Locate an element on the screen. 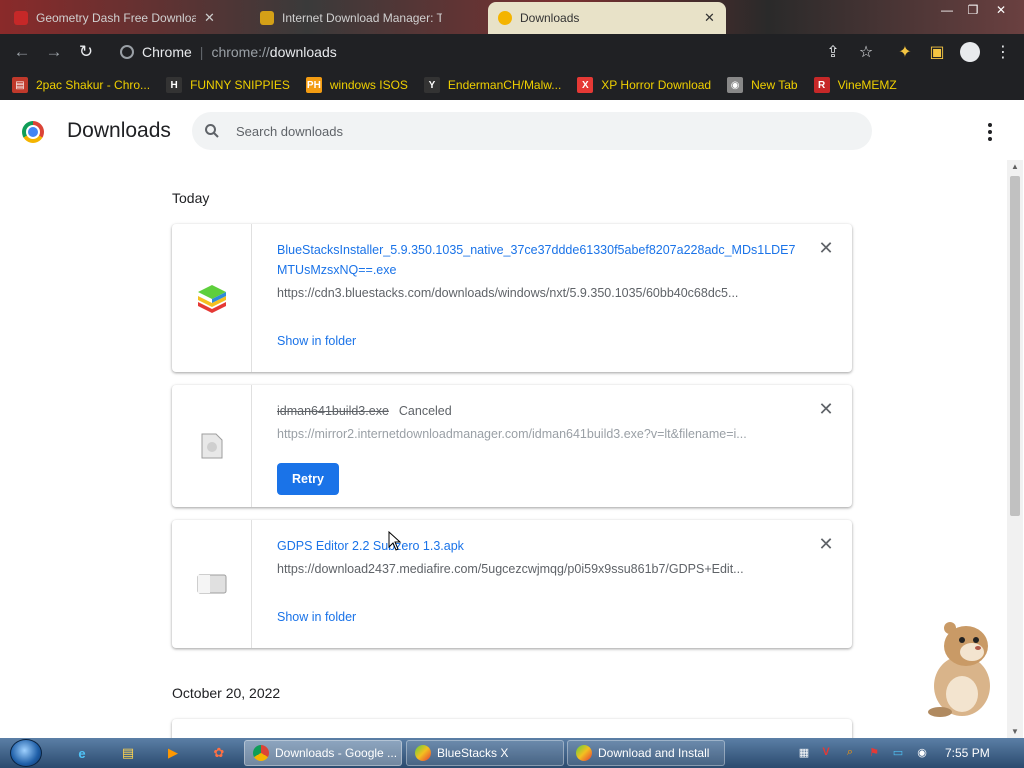  yp-icon: Y is located at coordinates (431, 85).